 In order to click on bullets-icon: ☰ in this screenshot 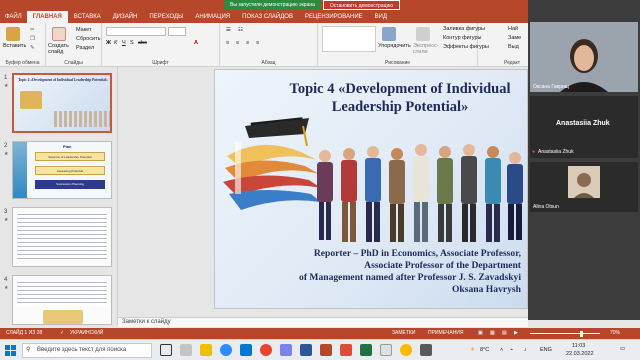, I will do `click(228, 30)`.